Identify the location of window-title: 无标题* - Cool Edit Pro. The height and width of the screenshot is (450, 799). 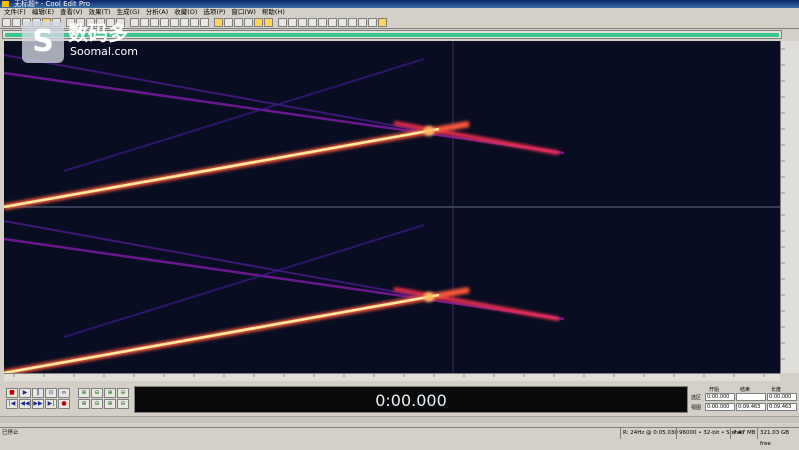
(52, 4).